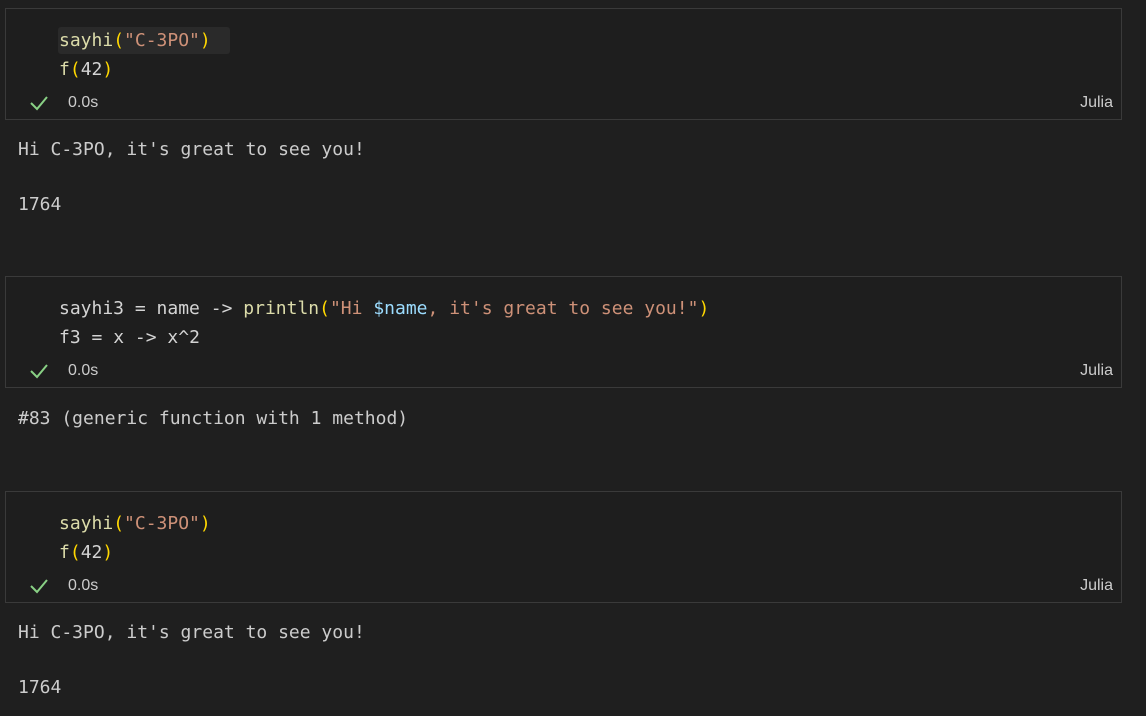 The image size is (1146, 716). Describe the element at coordinates (281, 308) in the screenshot. I see `code-token: println` at that location.